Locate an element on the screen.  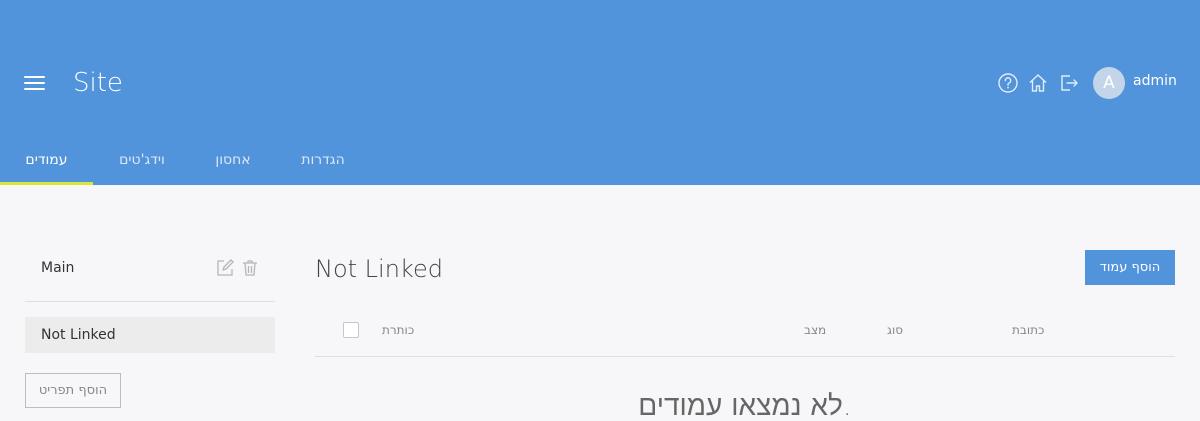
page-title: Not Linked is located at coordinates (379, 269).